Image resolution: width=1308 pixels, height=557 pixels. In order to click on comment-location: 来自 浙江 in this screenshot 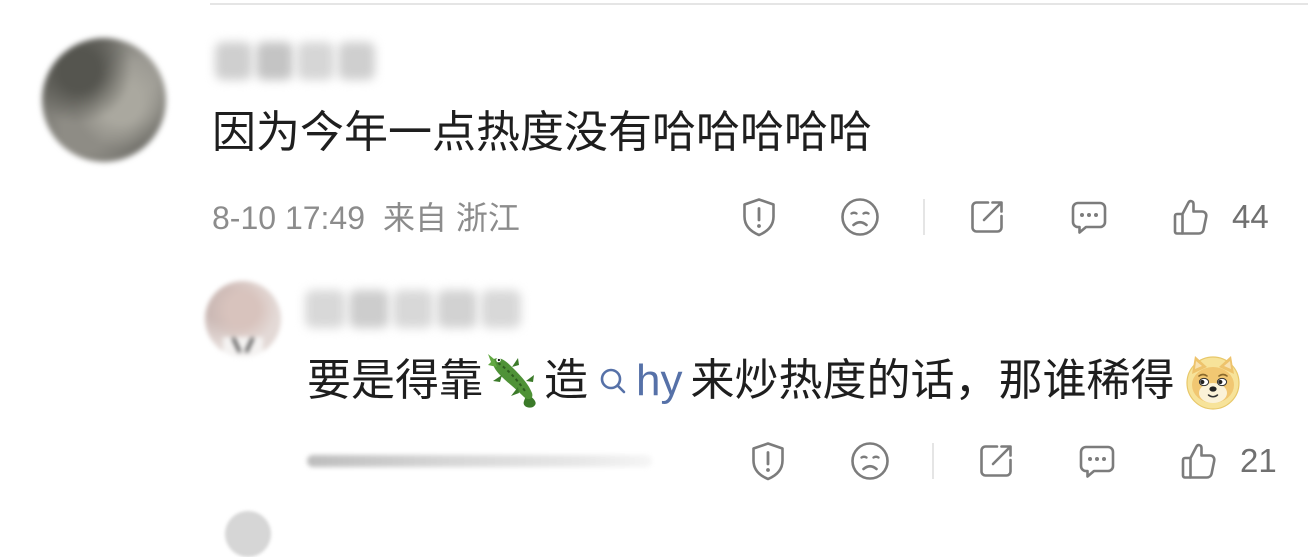, I will do `click(451, 218)`.